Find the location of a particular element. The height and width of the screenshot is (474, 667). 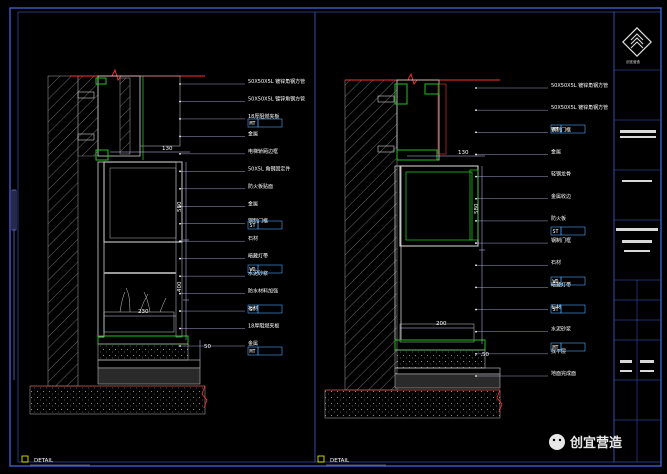

title-block-rows is located at coordinates (637, 265).